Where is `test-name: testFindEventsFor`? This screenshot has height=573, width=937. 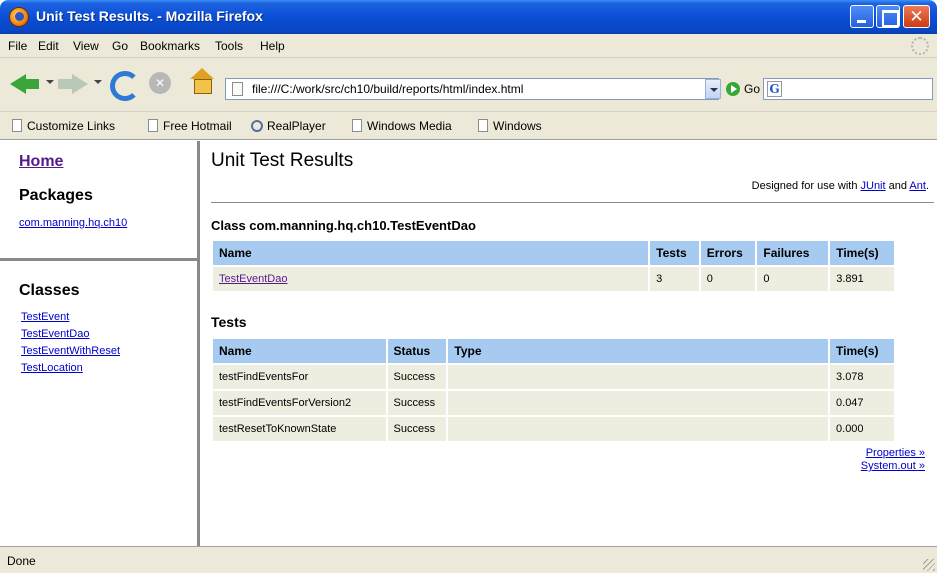 test-name: testFindEventsFor is located at coordinates (299, 377).